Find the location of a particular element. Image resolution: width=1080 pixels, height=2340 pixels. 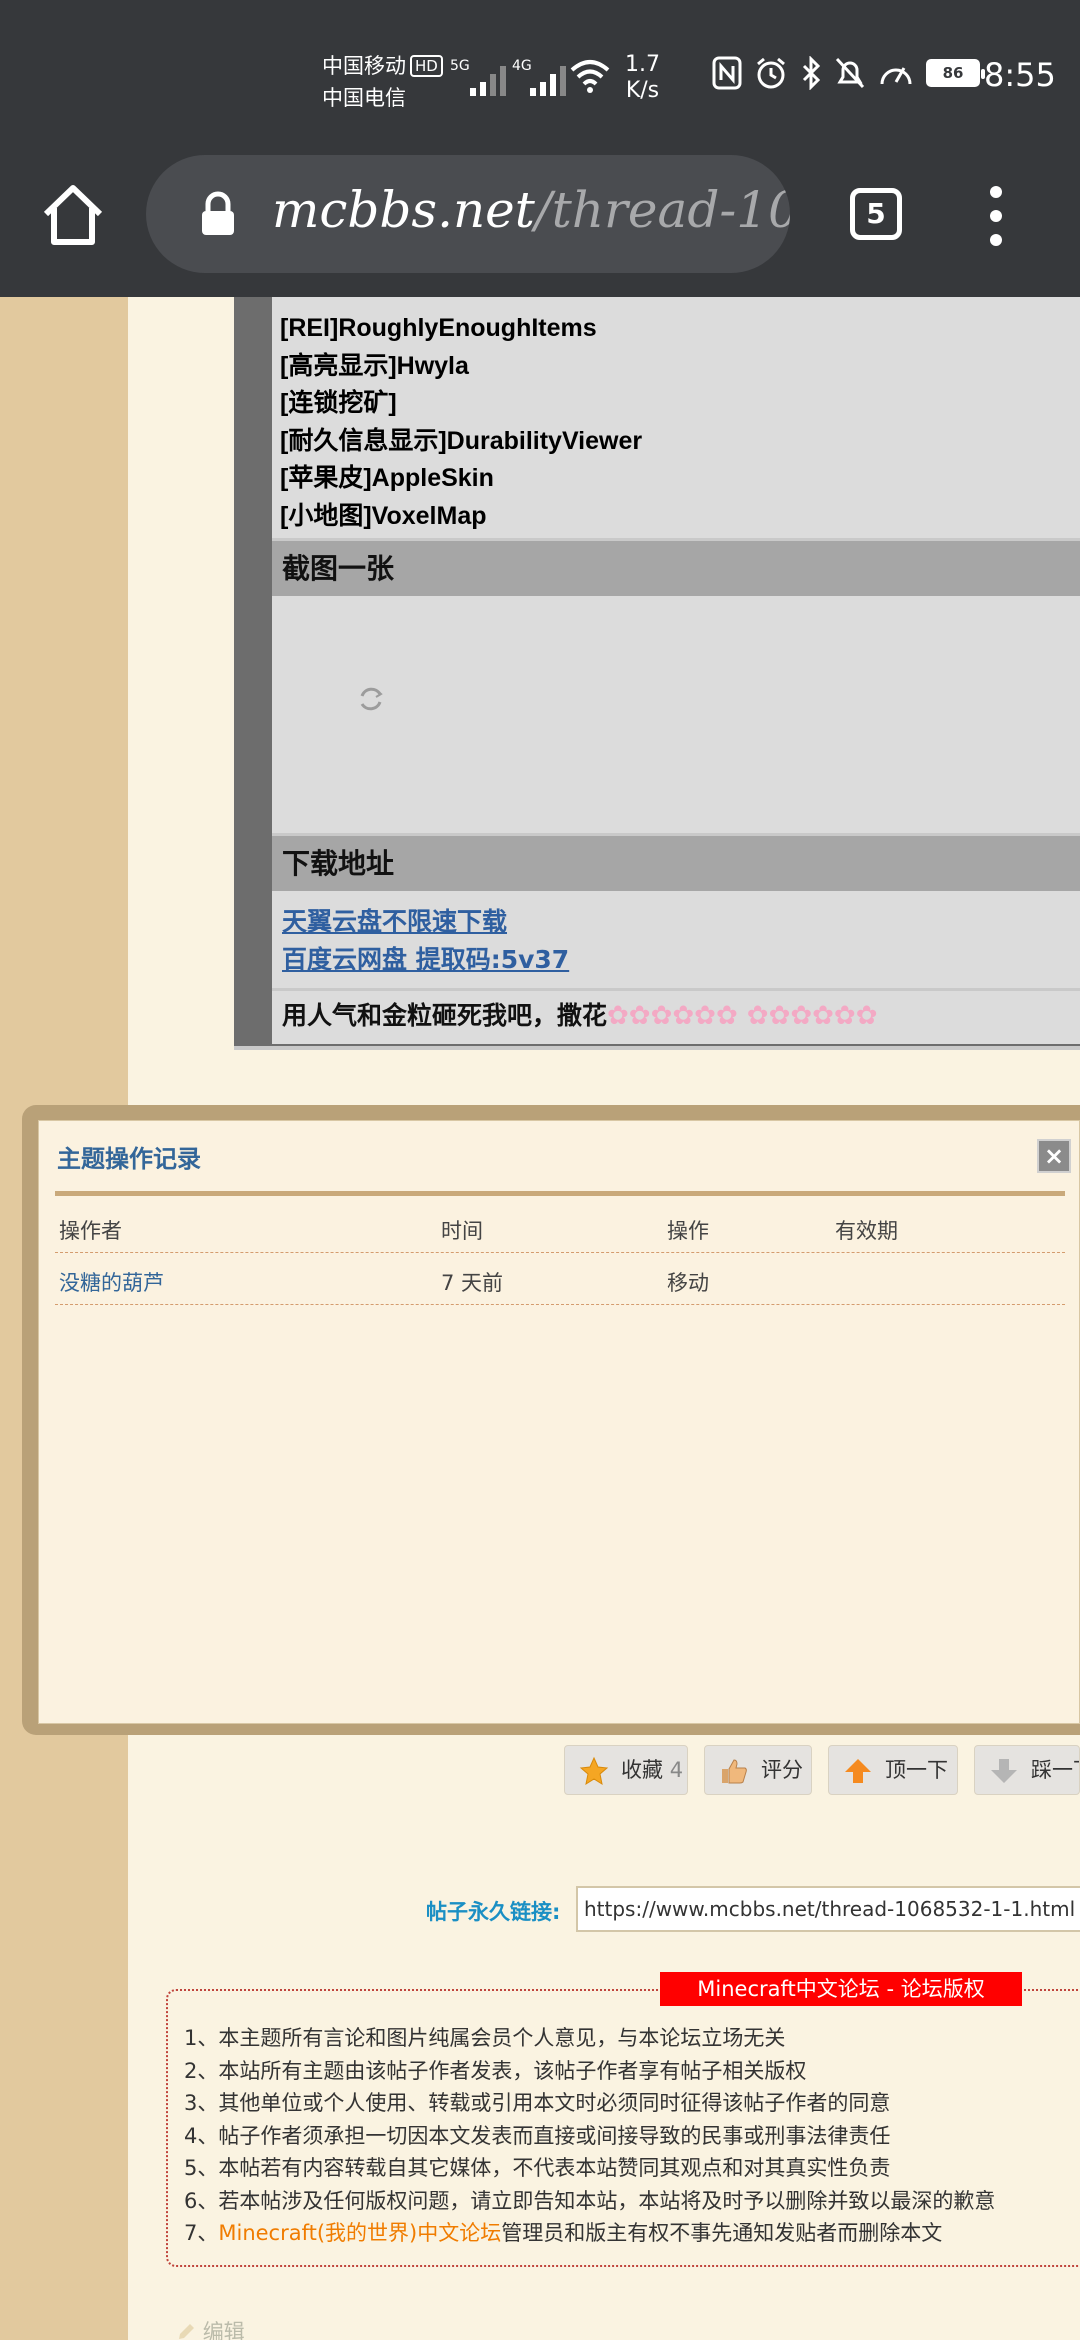

url-bar: mcbbs.net/thread-10 is located at coordinates (468, 214).